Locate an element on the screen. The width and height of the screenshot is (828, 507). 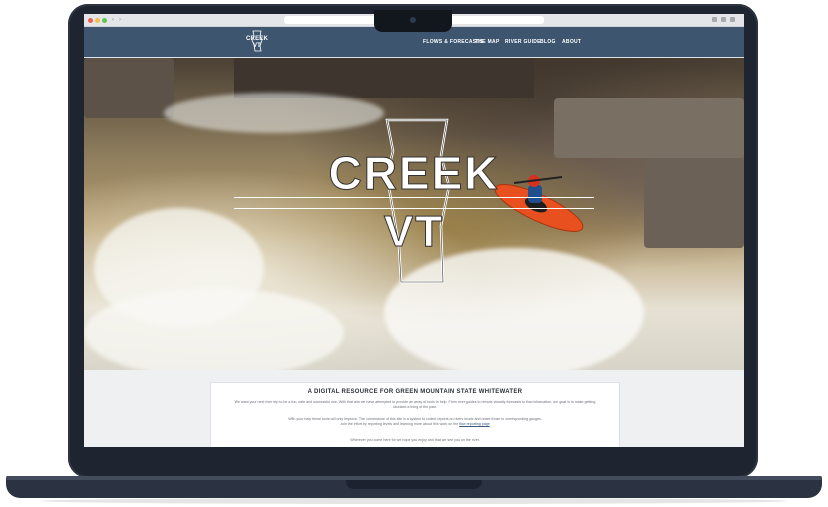
laptop-opening-groove is located at coordinates (414, 484).